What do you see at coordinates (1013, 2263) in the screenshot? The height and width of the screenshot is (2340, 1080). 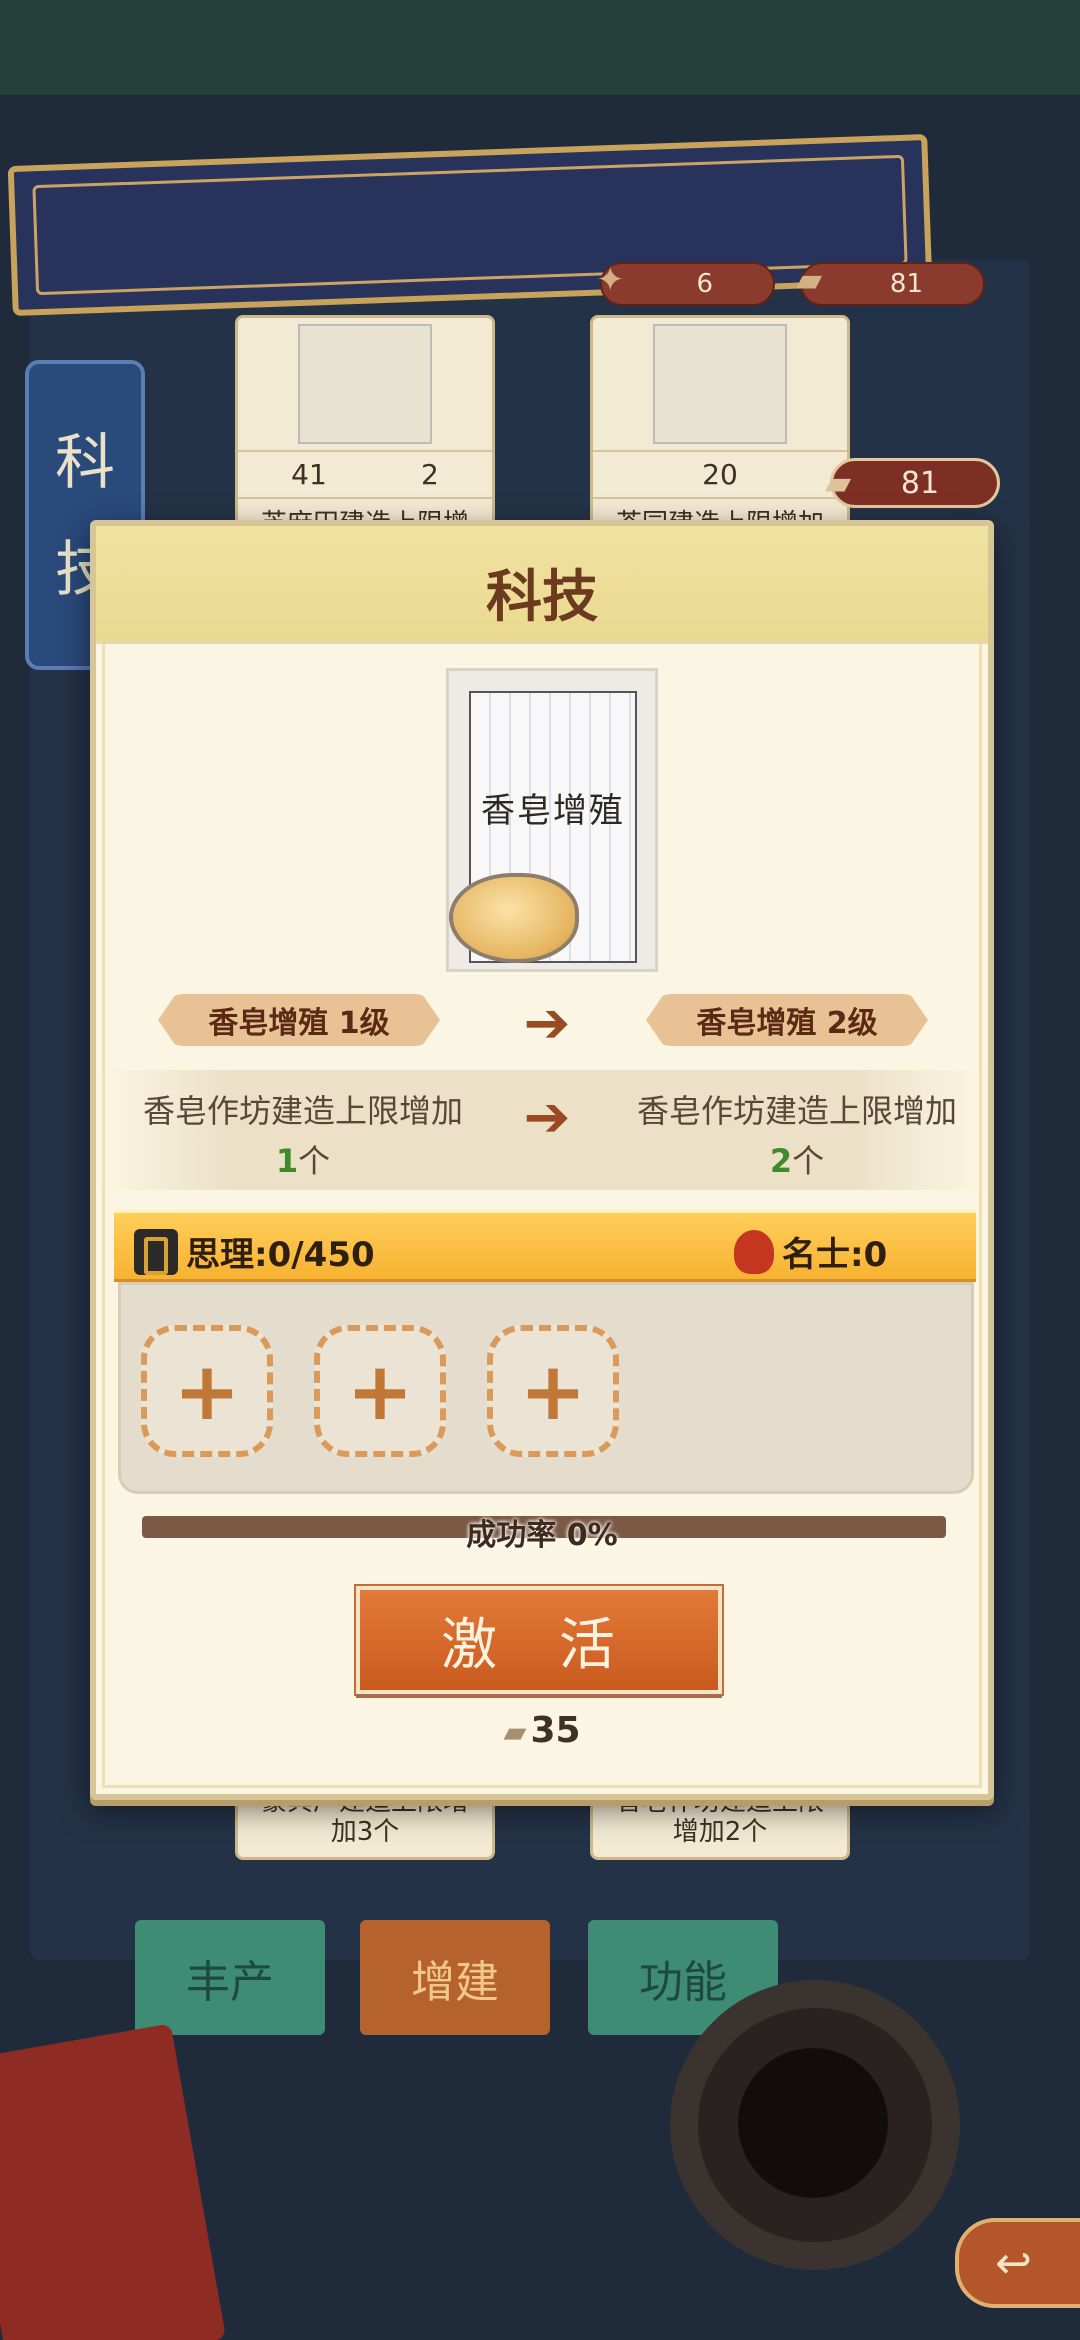 I see `back-arrow-icon: ↩` at bounding box center [1013, 2263].